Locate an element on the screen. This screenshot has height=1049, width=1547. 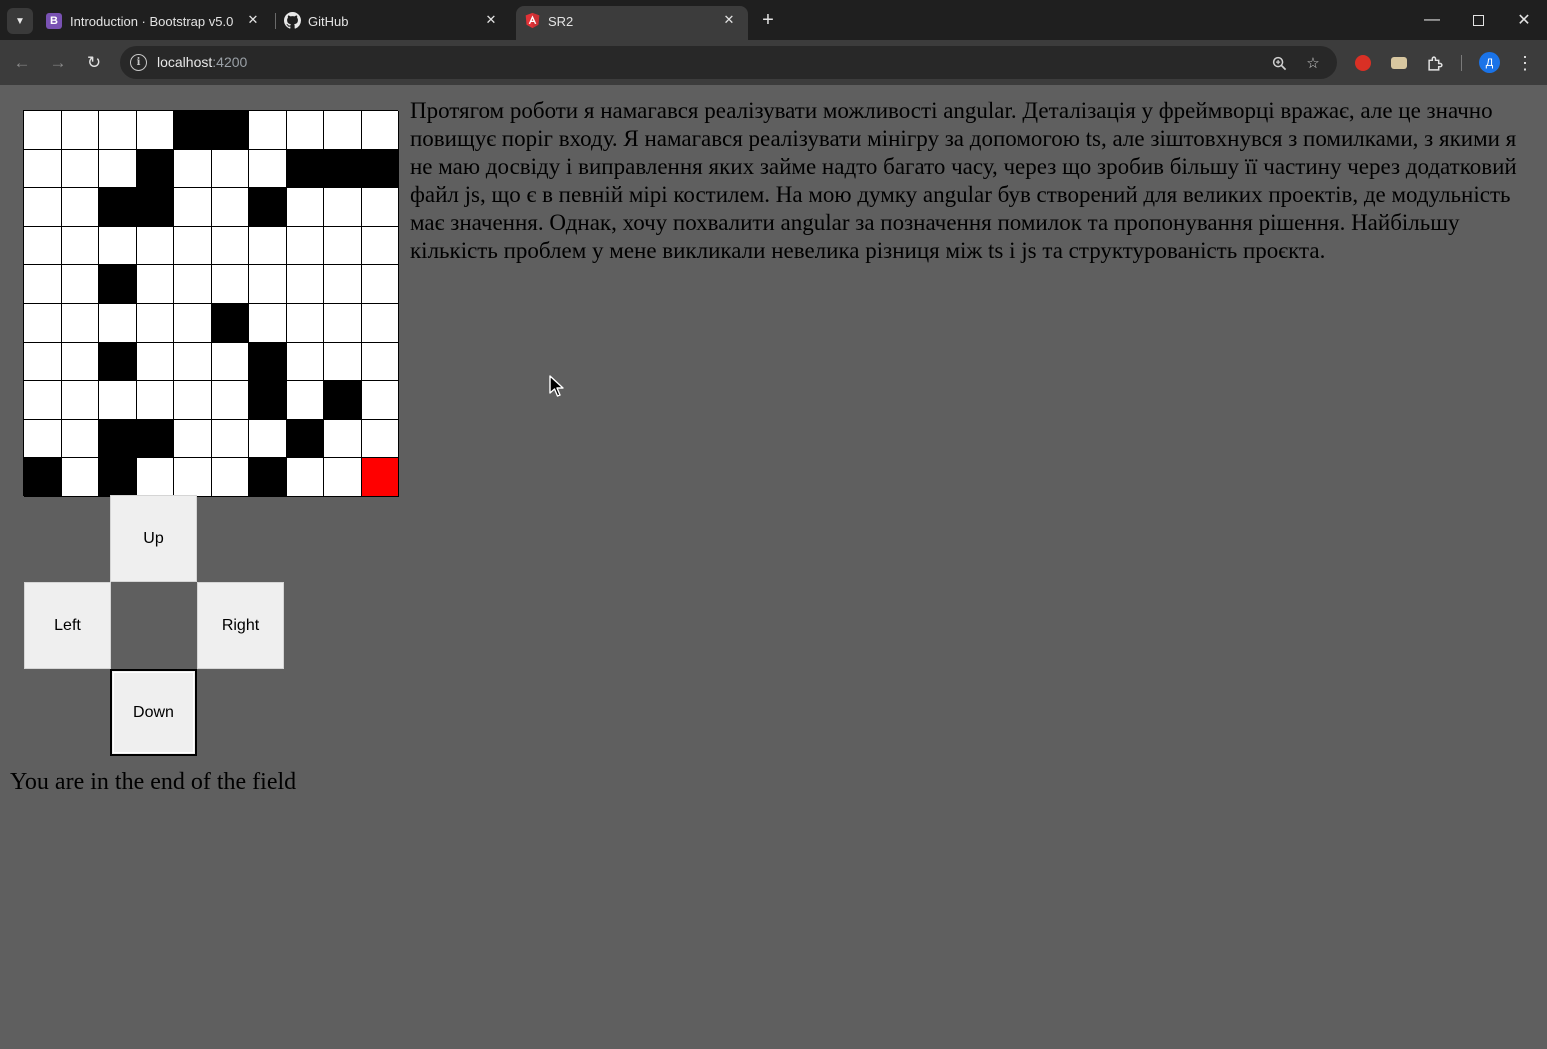
bootstrap-icon: B is located at coordinates (54, 21).